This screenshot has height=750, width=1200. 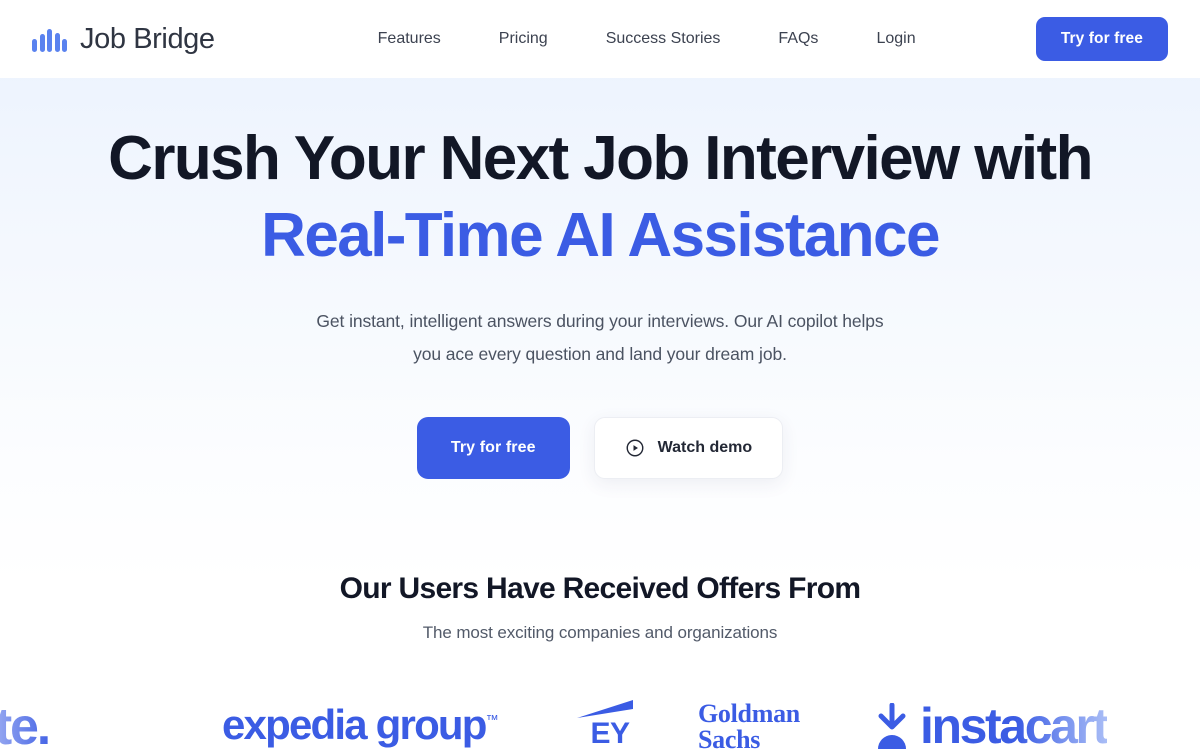 I want to click on instacart-logo: instacart, so click(x=990, y=723).